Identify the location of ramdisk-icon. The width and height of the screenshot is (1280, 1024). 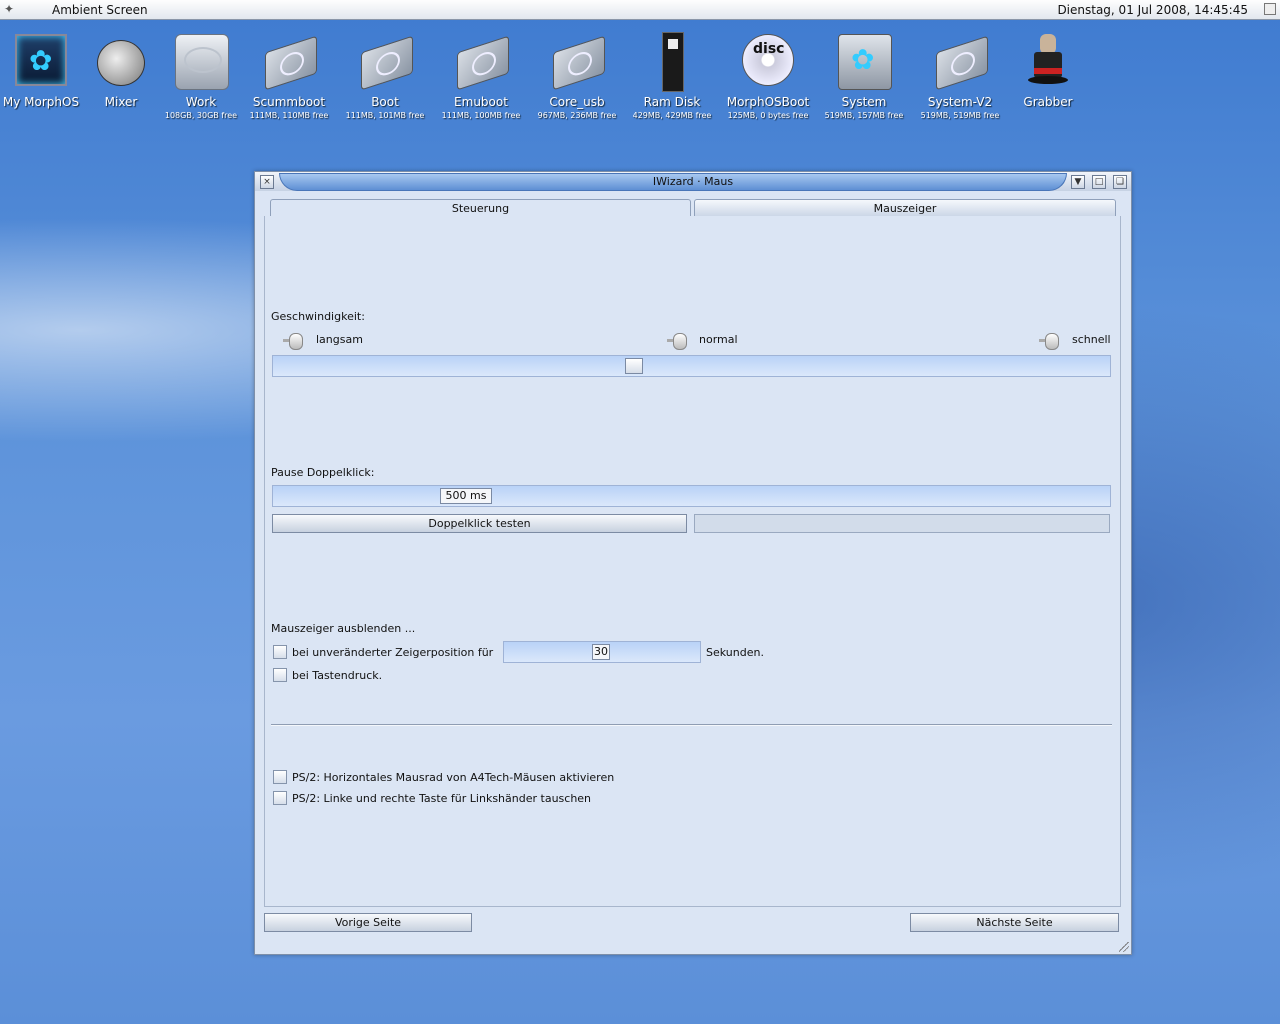
(673, 62).